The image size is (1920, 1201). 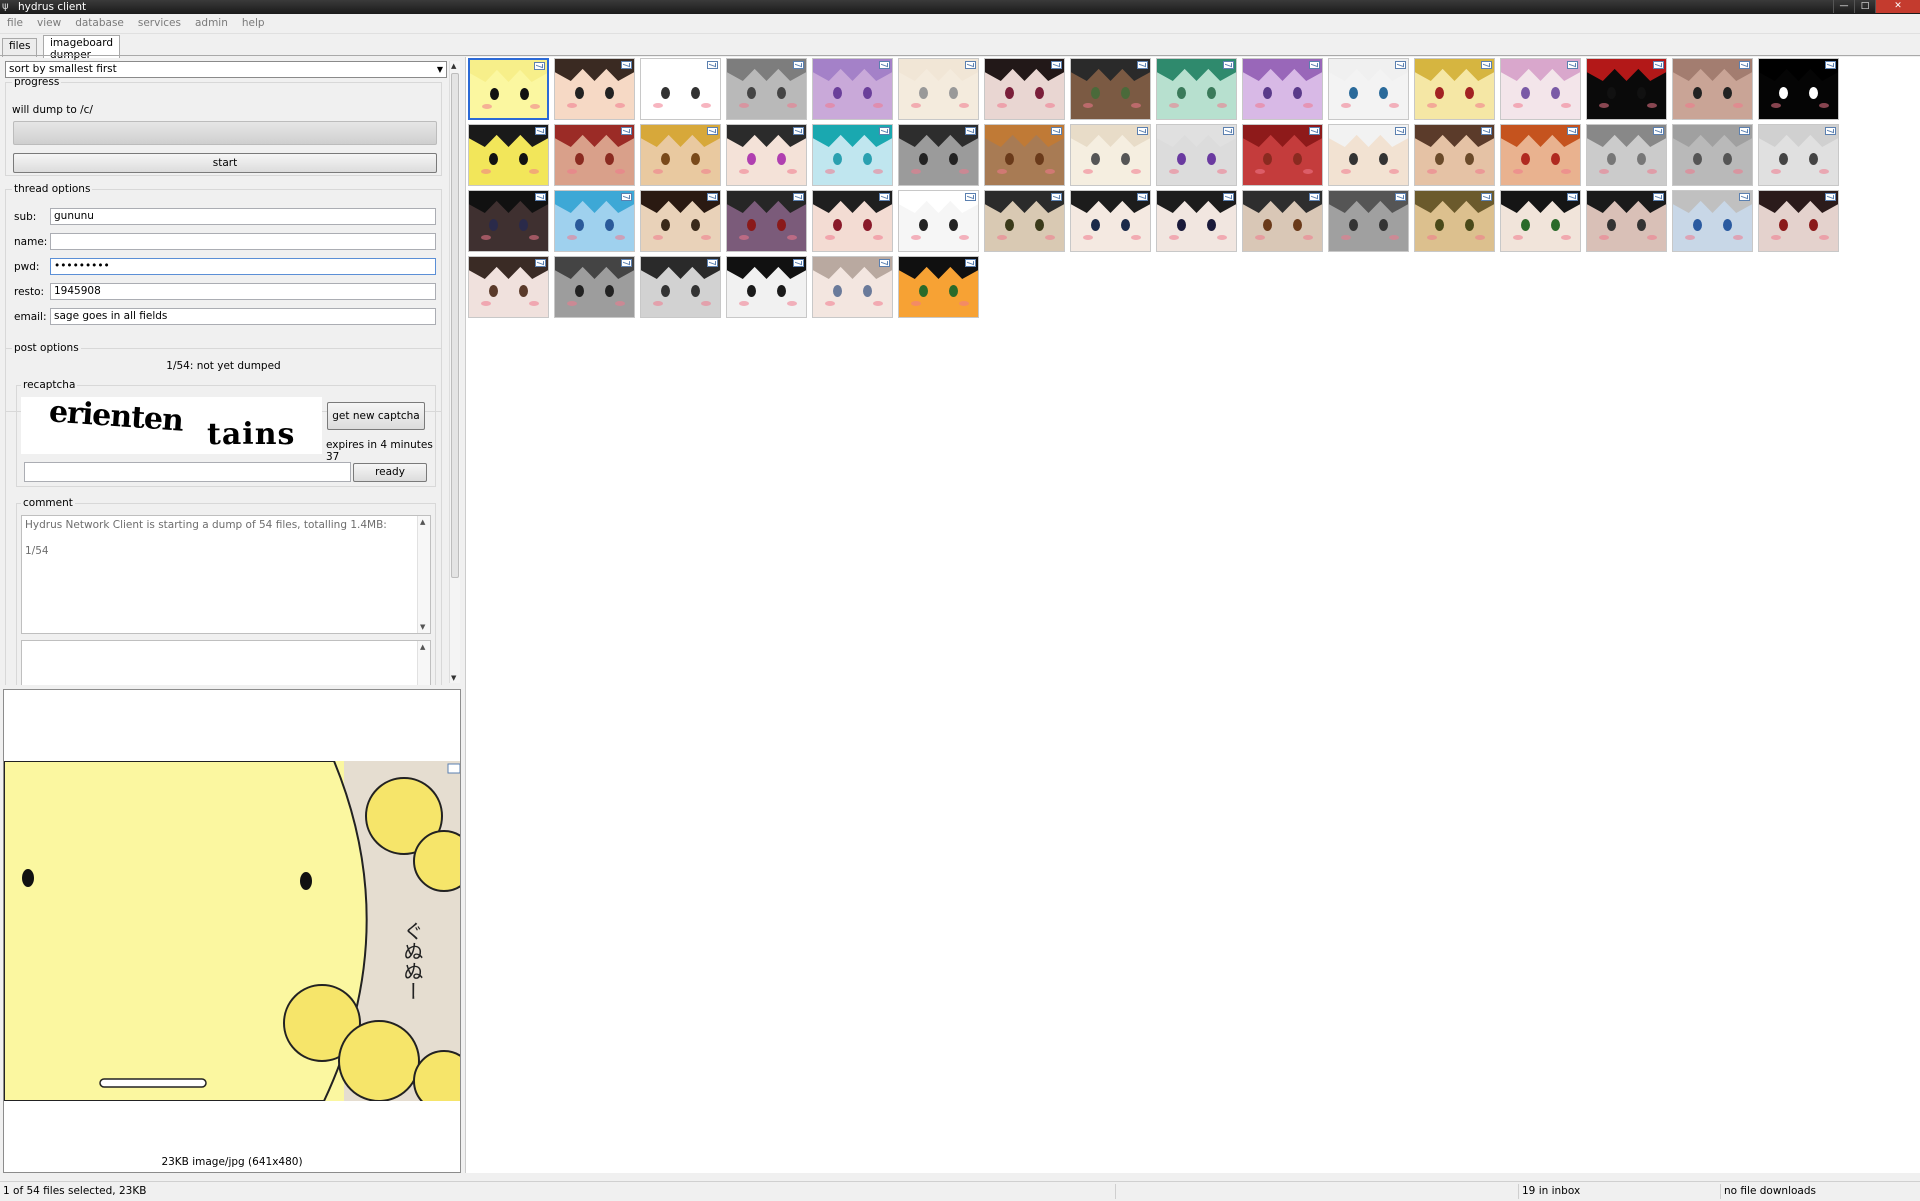 What do you see at coordinates (187, 472) in the screenshot?
I see `captcha-answer-input` at bounding box center [187, 472].